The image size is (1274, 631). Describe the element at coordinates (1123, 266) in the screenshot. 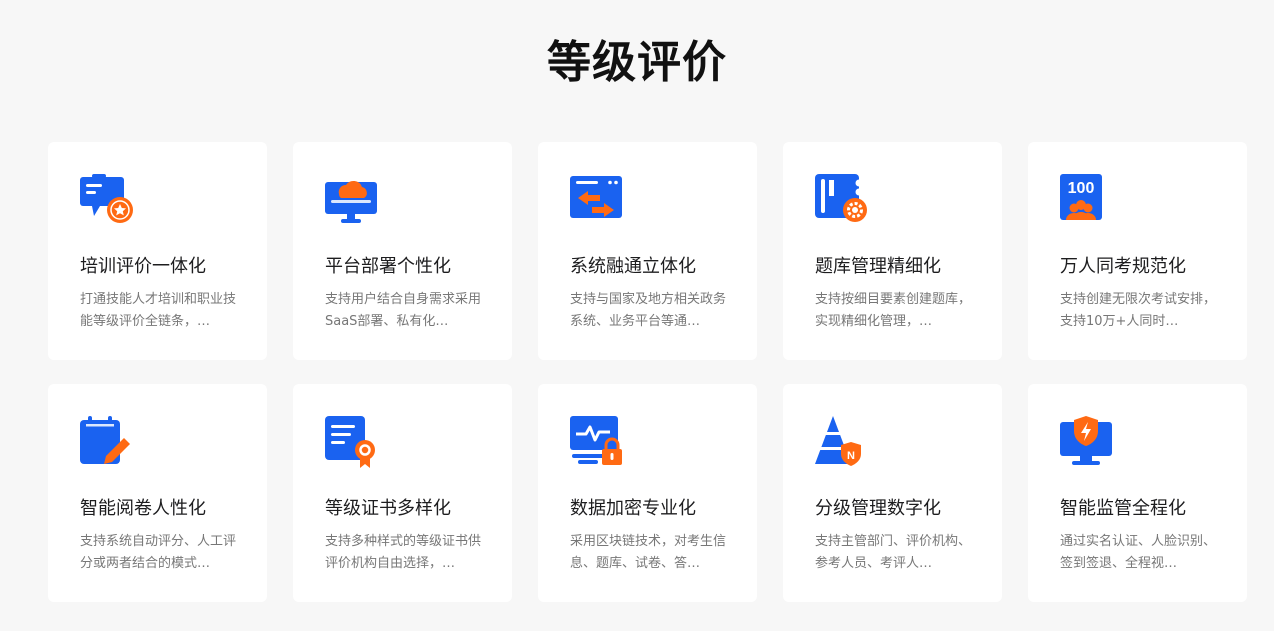

I see `card-title: 万人同考规范化` at that location.